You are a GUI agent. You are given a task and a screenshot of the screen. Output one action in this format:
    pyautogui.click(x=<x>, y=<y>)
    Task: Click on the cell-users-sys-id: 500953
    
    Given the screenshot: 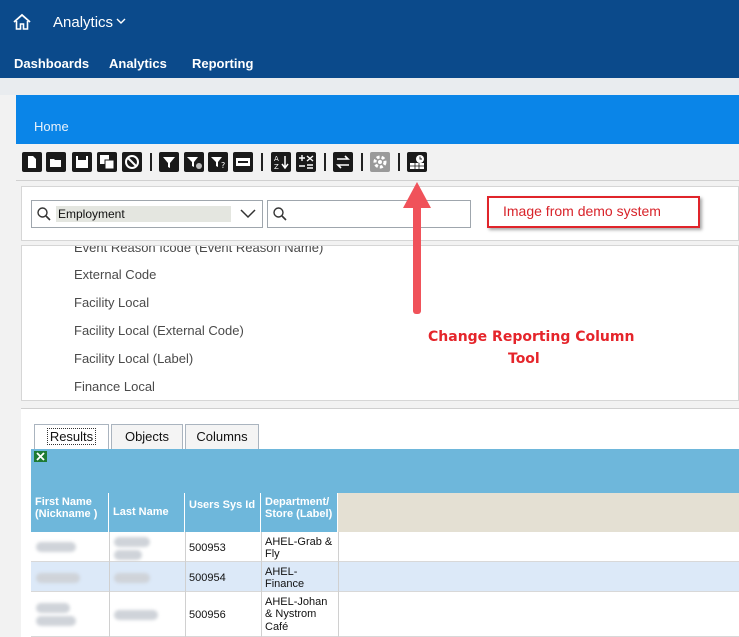 What is the action you would take?
    pyautogui.click(x=207, y=548)
    